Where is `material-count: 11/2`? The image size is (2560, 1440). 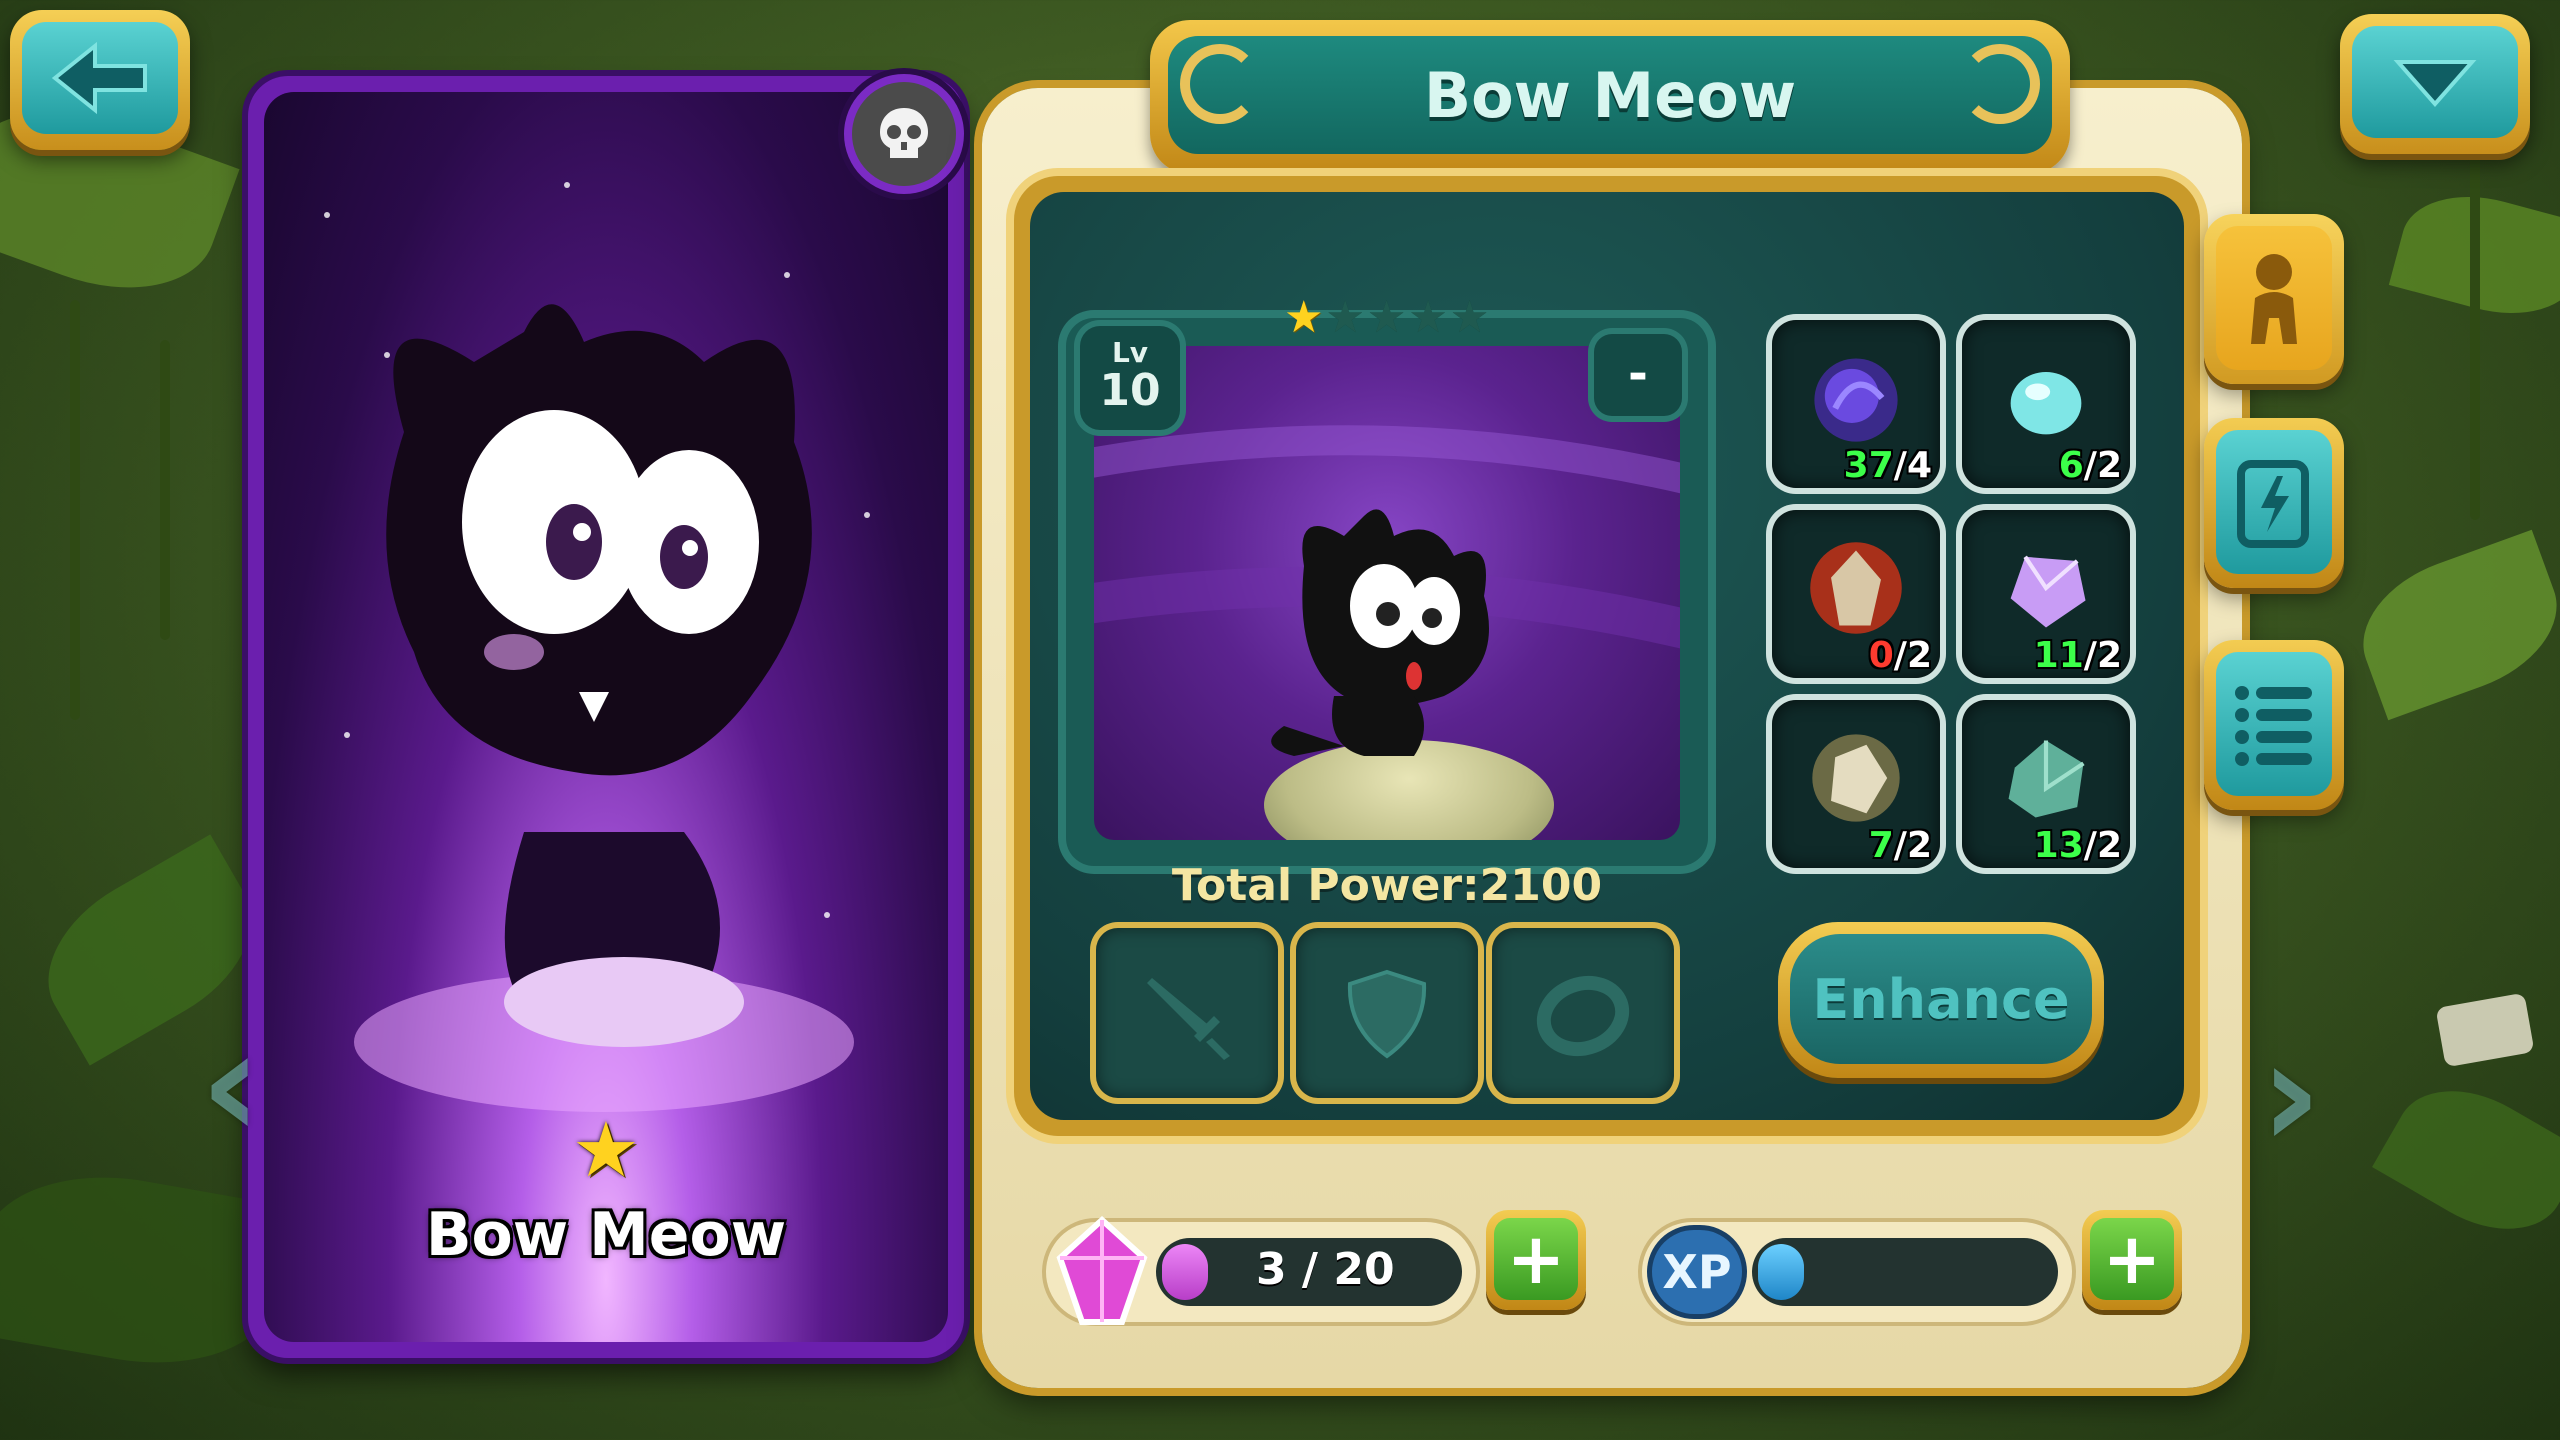 material-count: 11/2 is located at coordinates (2077, 655).